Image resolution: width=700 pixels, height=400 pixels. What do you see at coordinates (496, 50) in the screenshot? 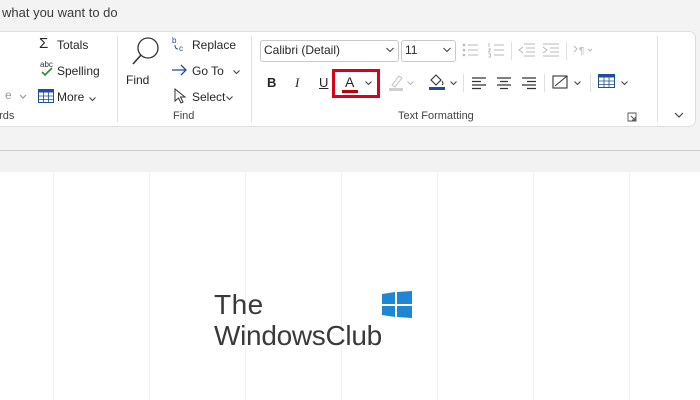
I see `numbered-list-icon` at bounding box center [496, 50].